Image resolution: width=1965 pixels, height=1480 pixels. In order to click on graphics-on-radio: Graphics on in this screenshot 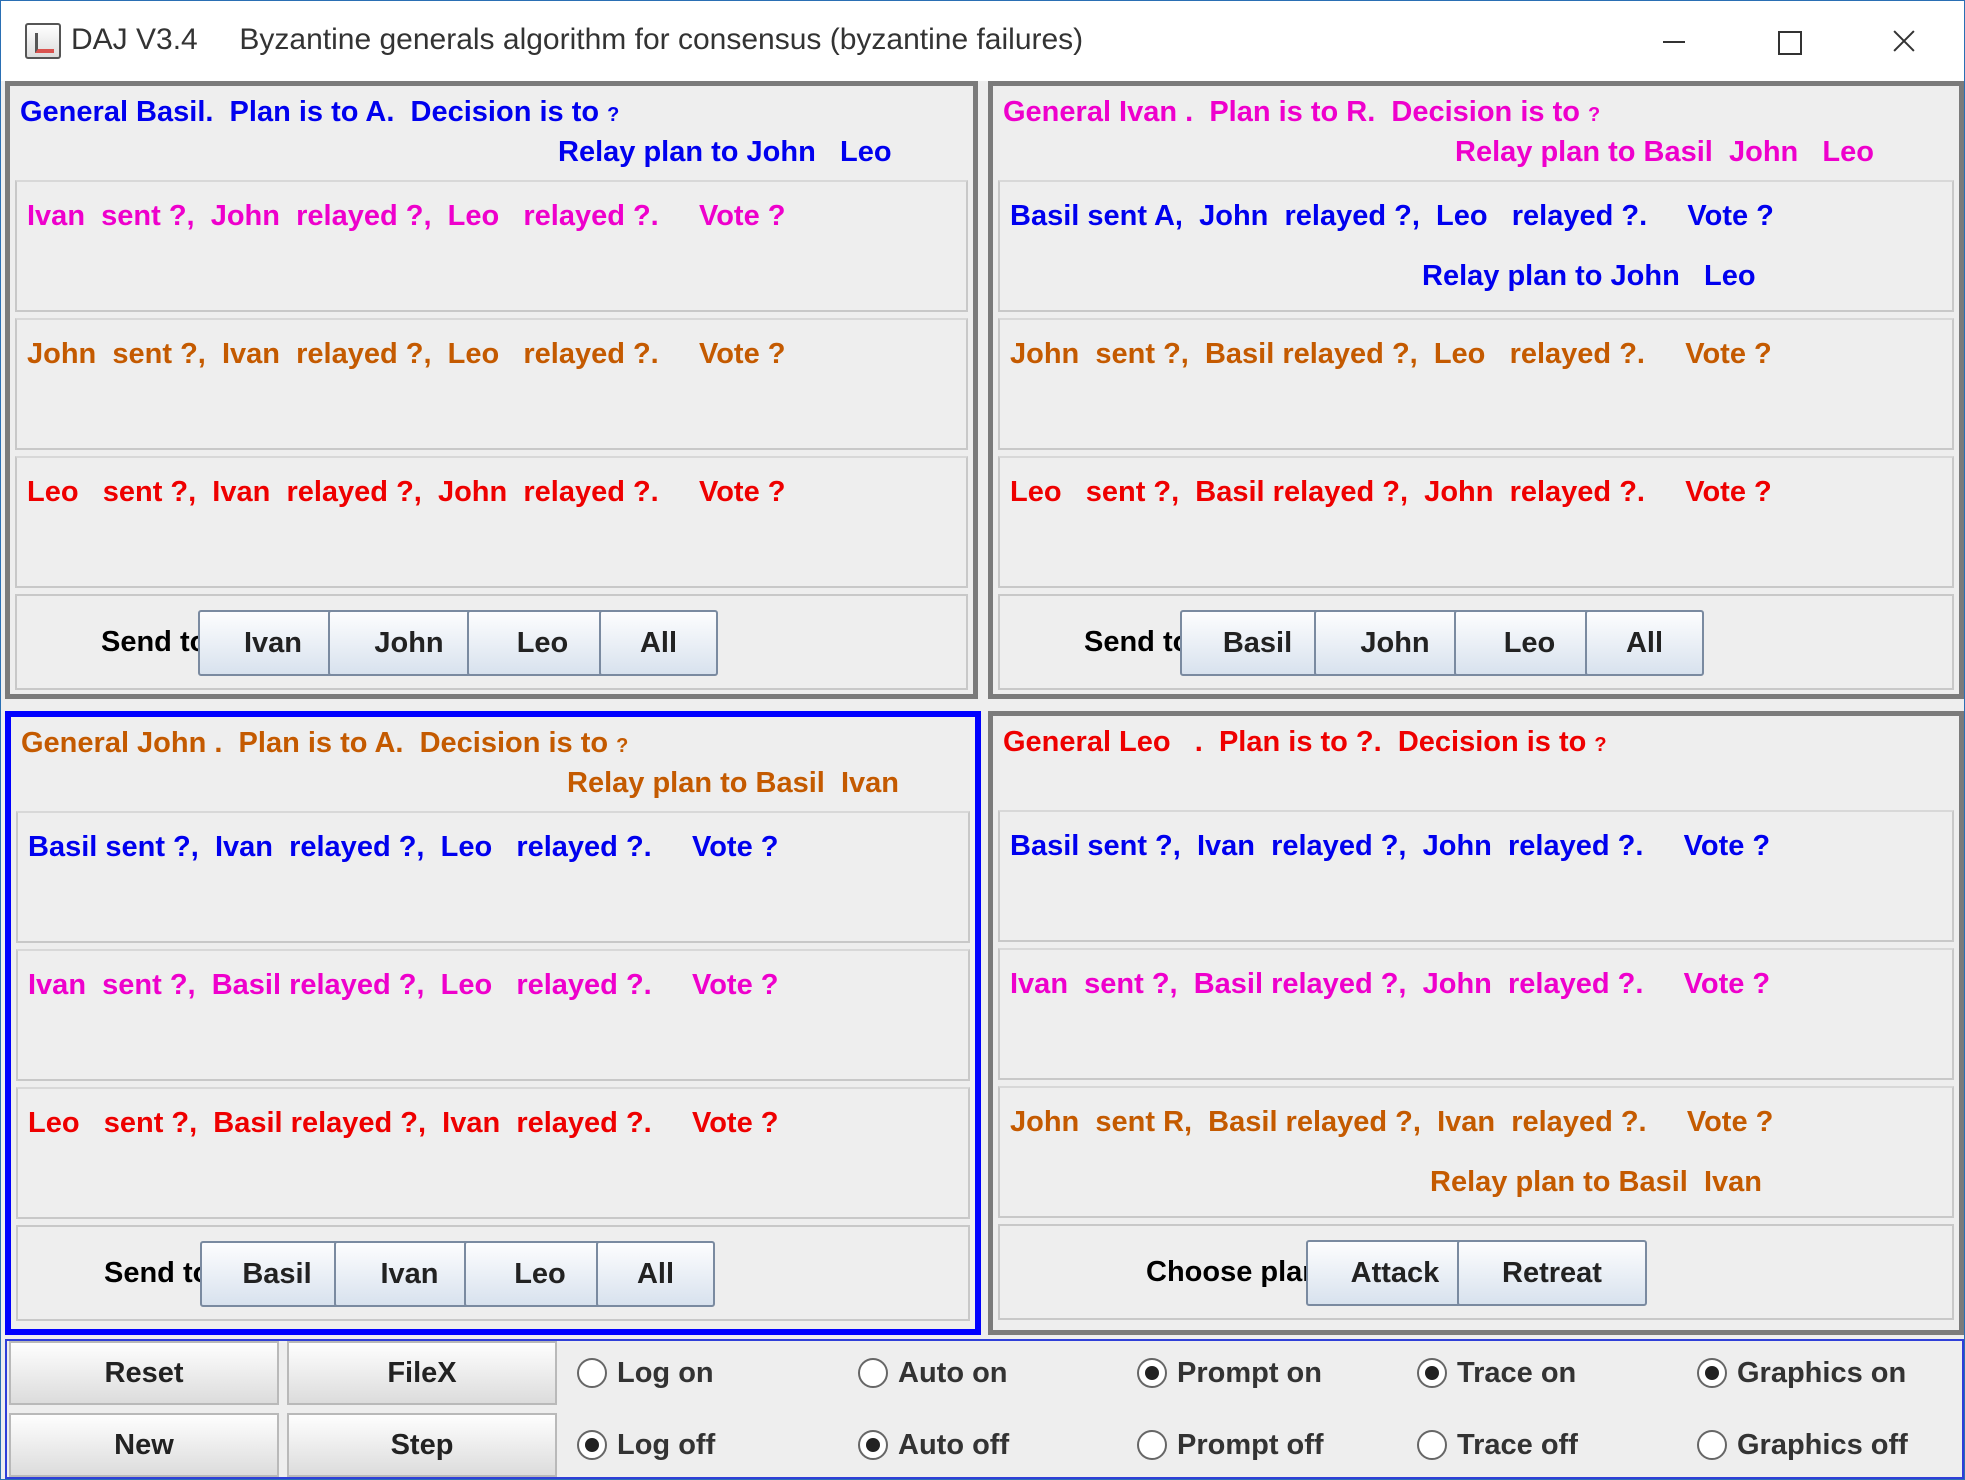, I will do `click(1801, 1373)`.